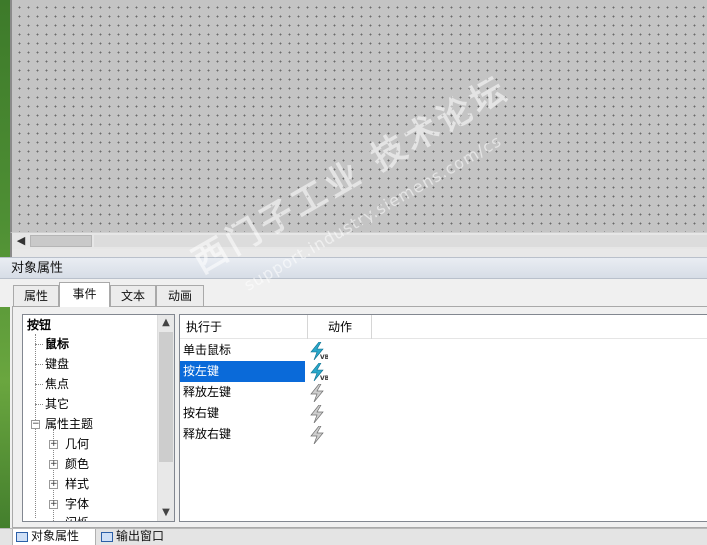 The image size is (707, 545). What do you see at coordinates (36, 295) in the screenshot?
I see `tab-properties: 属性` at bounding box center [36, 295].